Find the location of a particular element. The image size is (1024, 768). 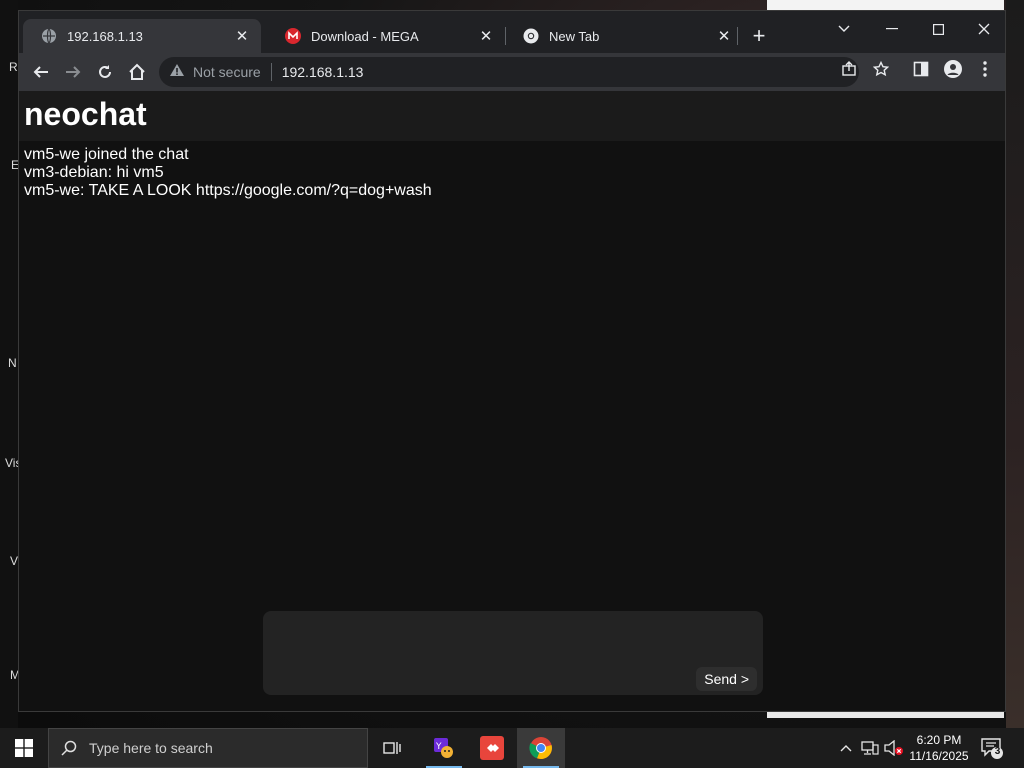

tab-title: New Tab is located at coordinates (574, 36).